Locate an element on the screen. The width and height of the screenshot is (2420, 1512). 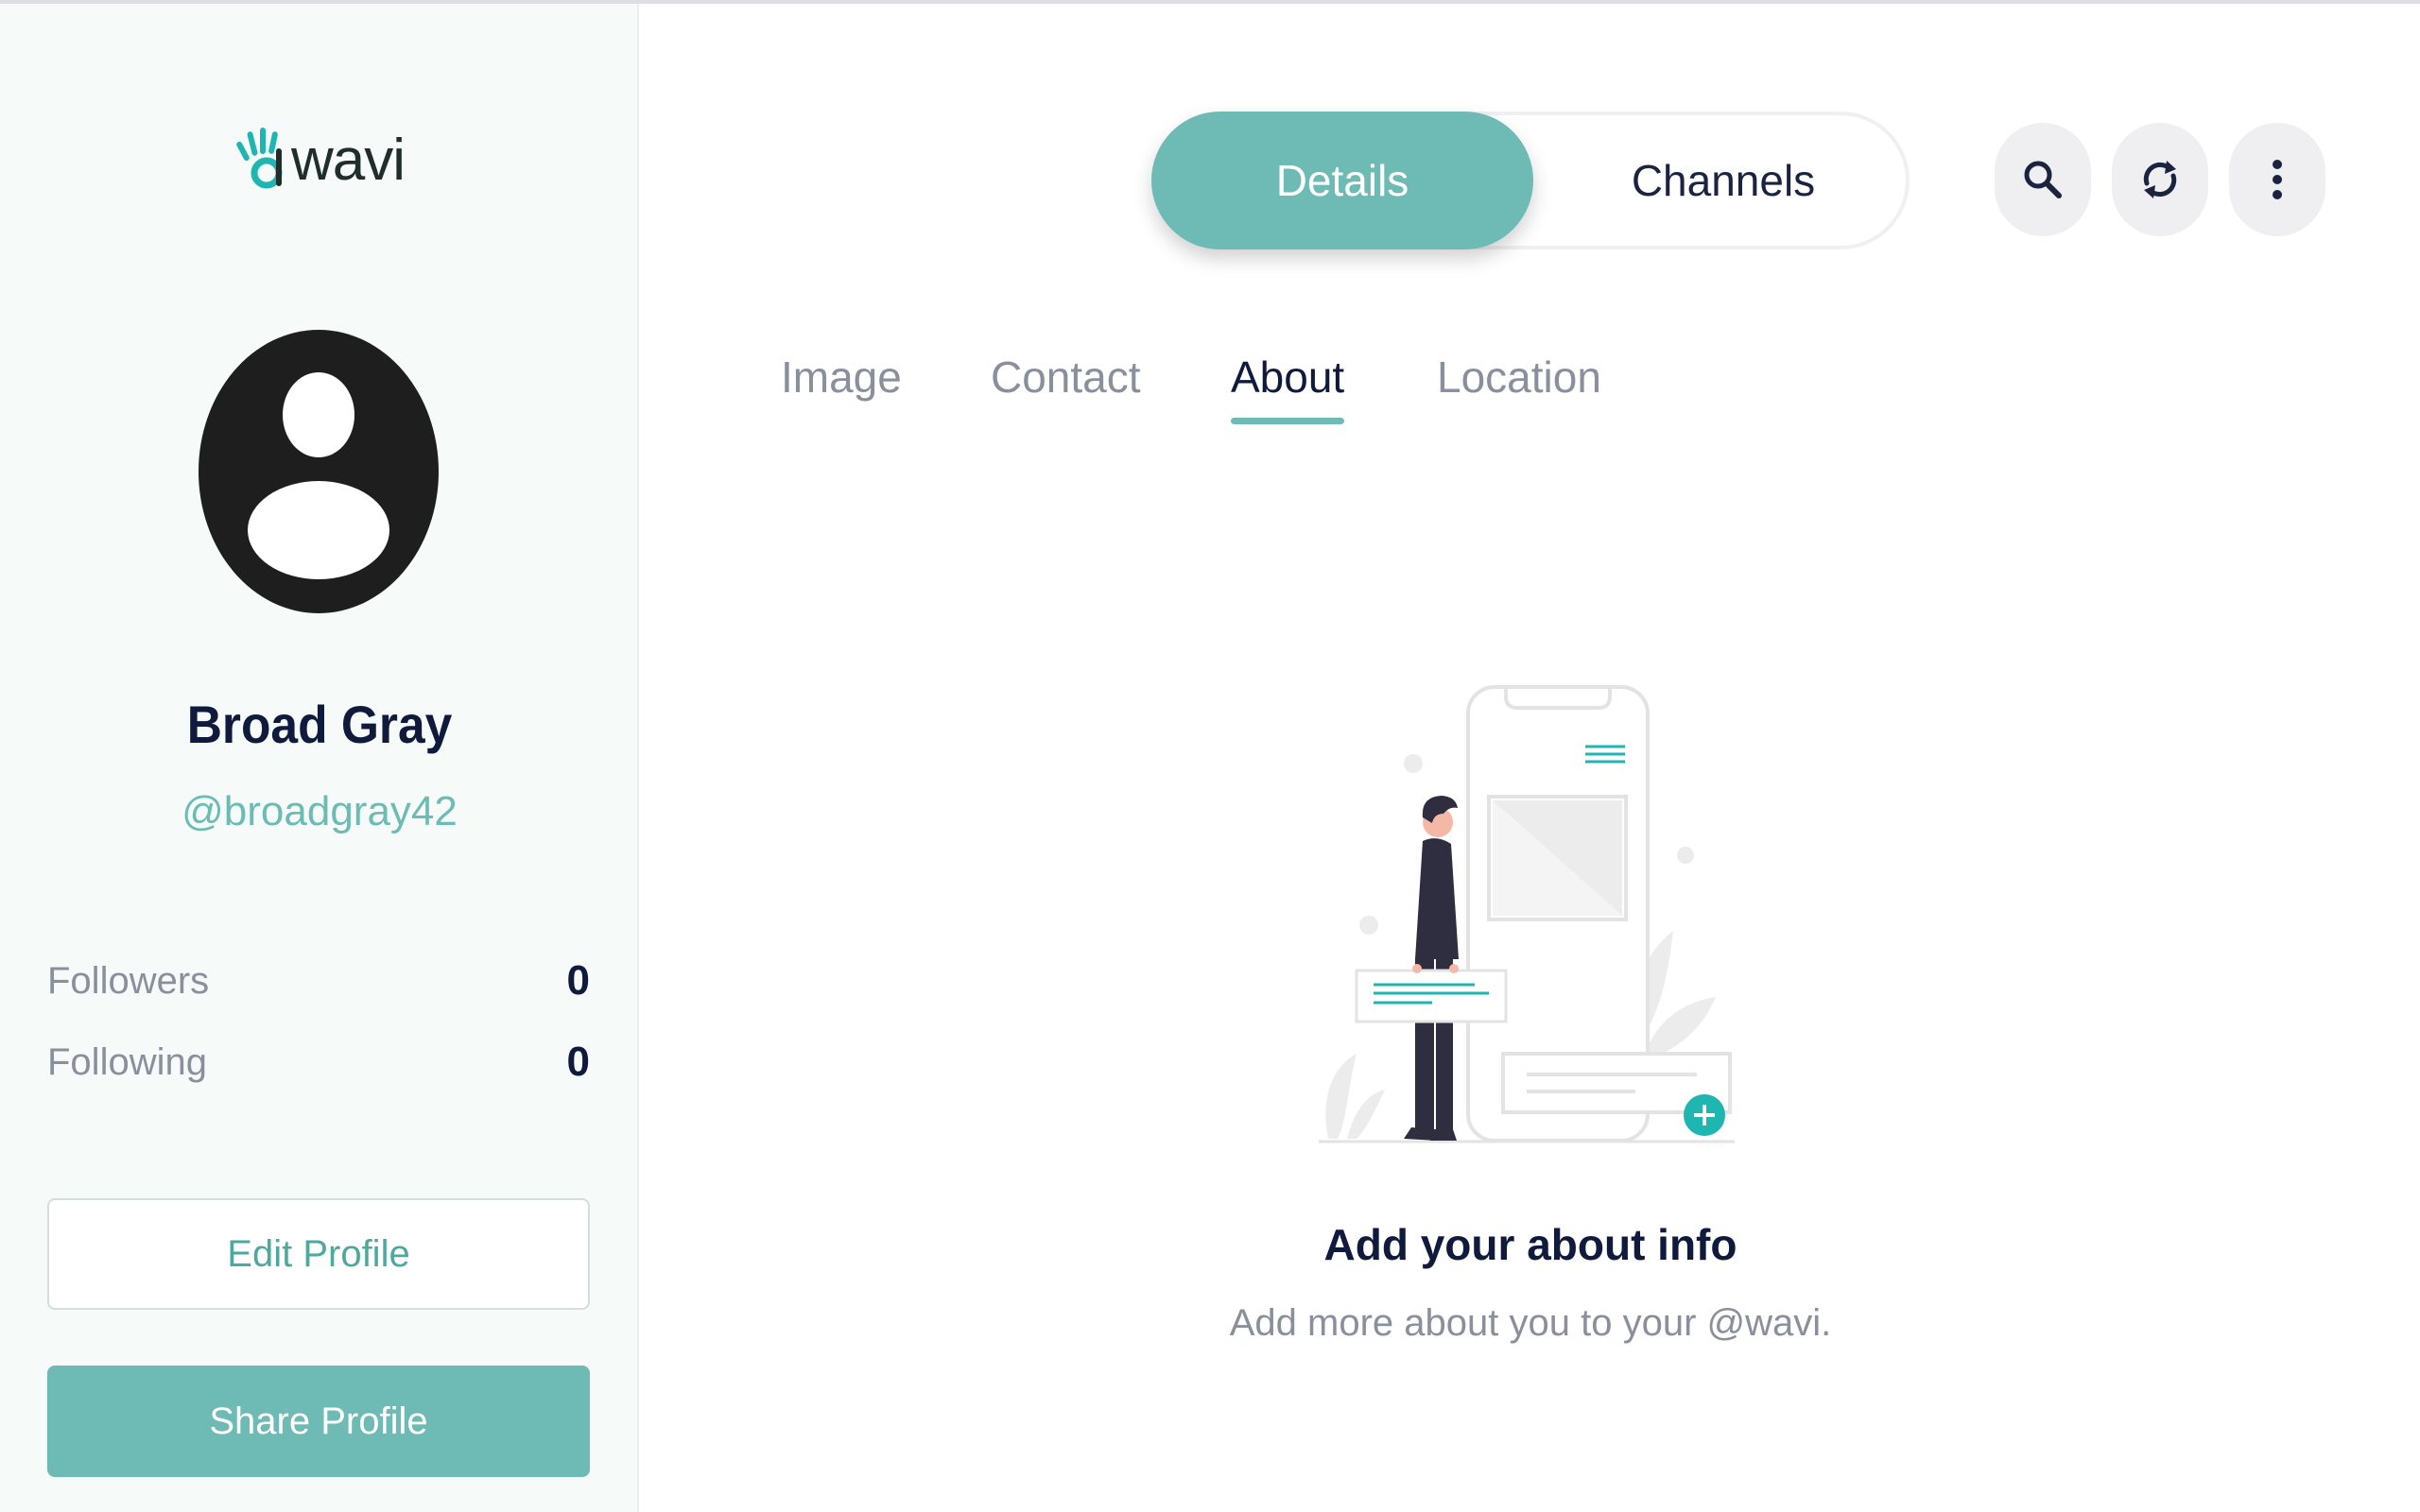
tab-image: Image is located at coordinates (842, 377).